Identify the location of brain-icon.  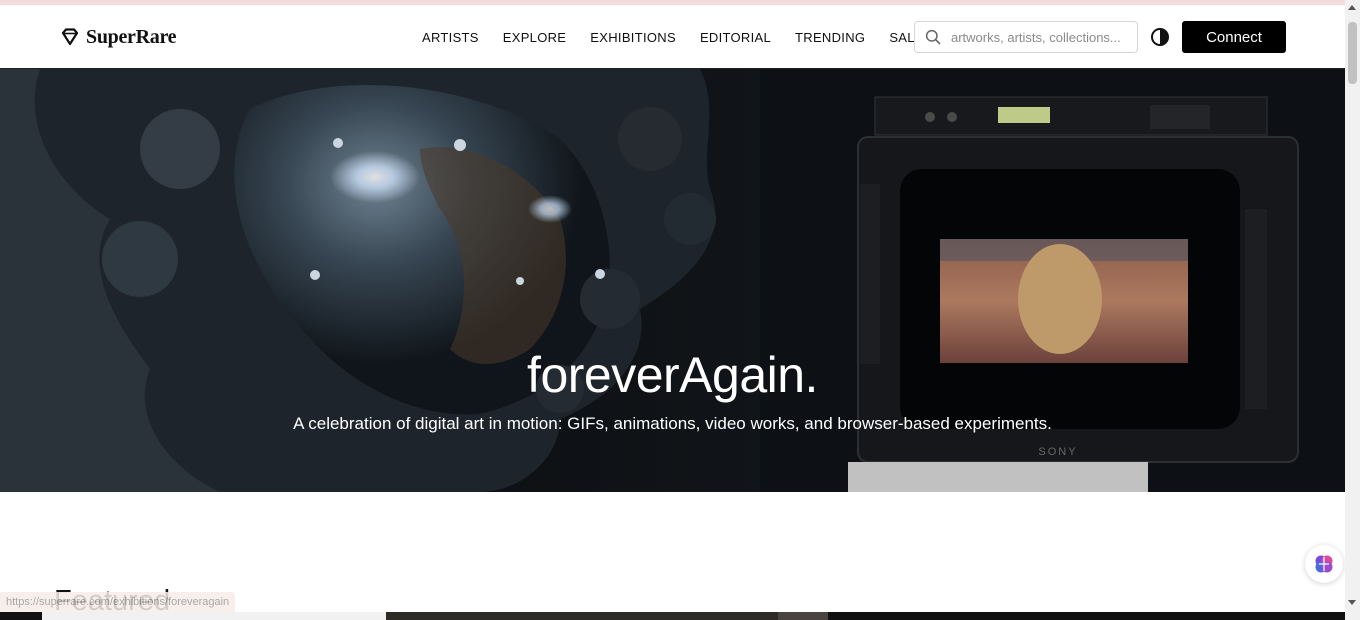
(1324, 564).